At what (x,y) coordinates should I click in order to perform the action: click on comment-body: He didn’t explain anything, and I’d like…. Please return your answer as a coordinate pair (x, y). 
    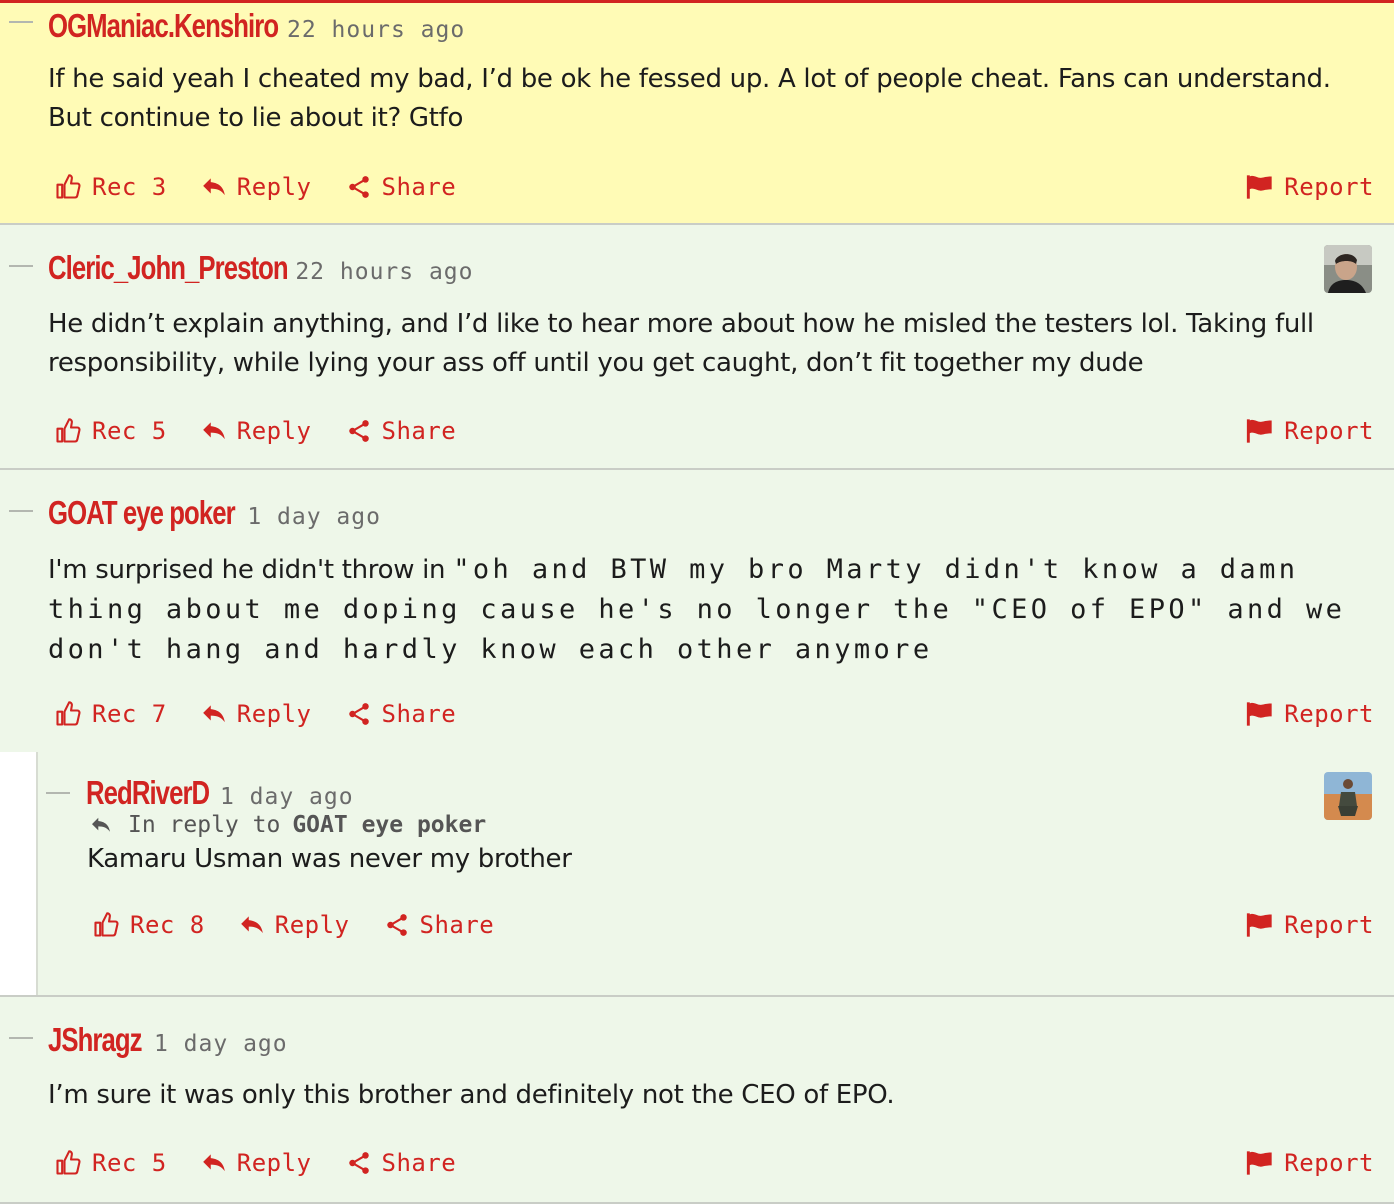
    Looking at the image, I should click on (681, 343).